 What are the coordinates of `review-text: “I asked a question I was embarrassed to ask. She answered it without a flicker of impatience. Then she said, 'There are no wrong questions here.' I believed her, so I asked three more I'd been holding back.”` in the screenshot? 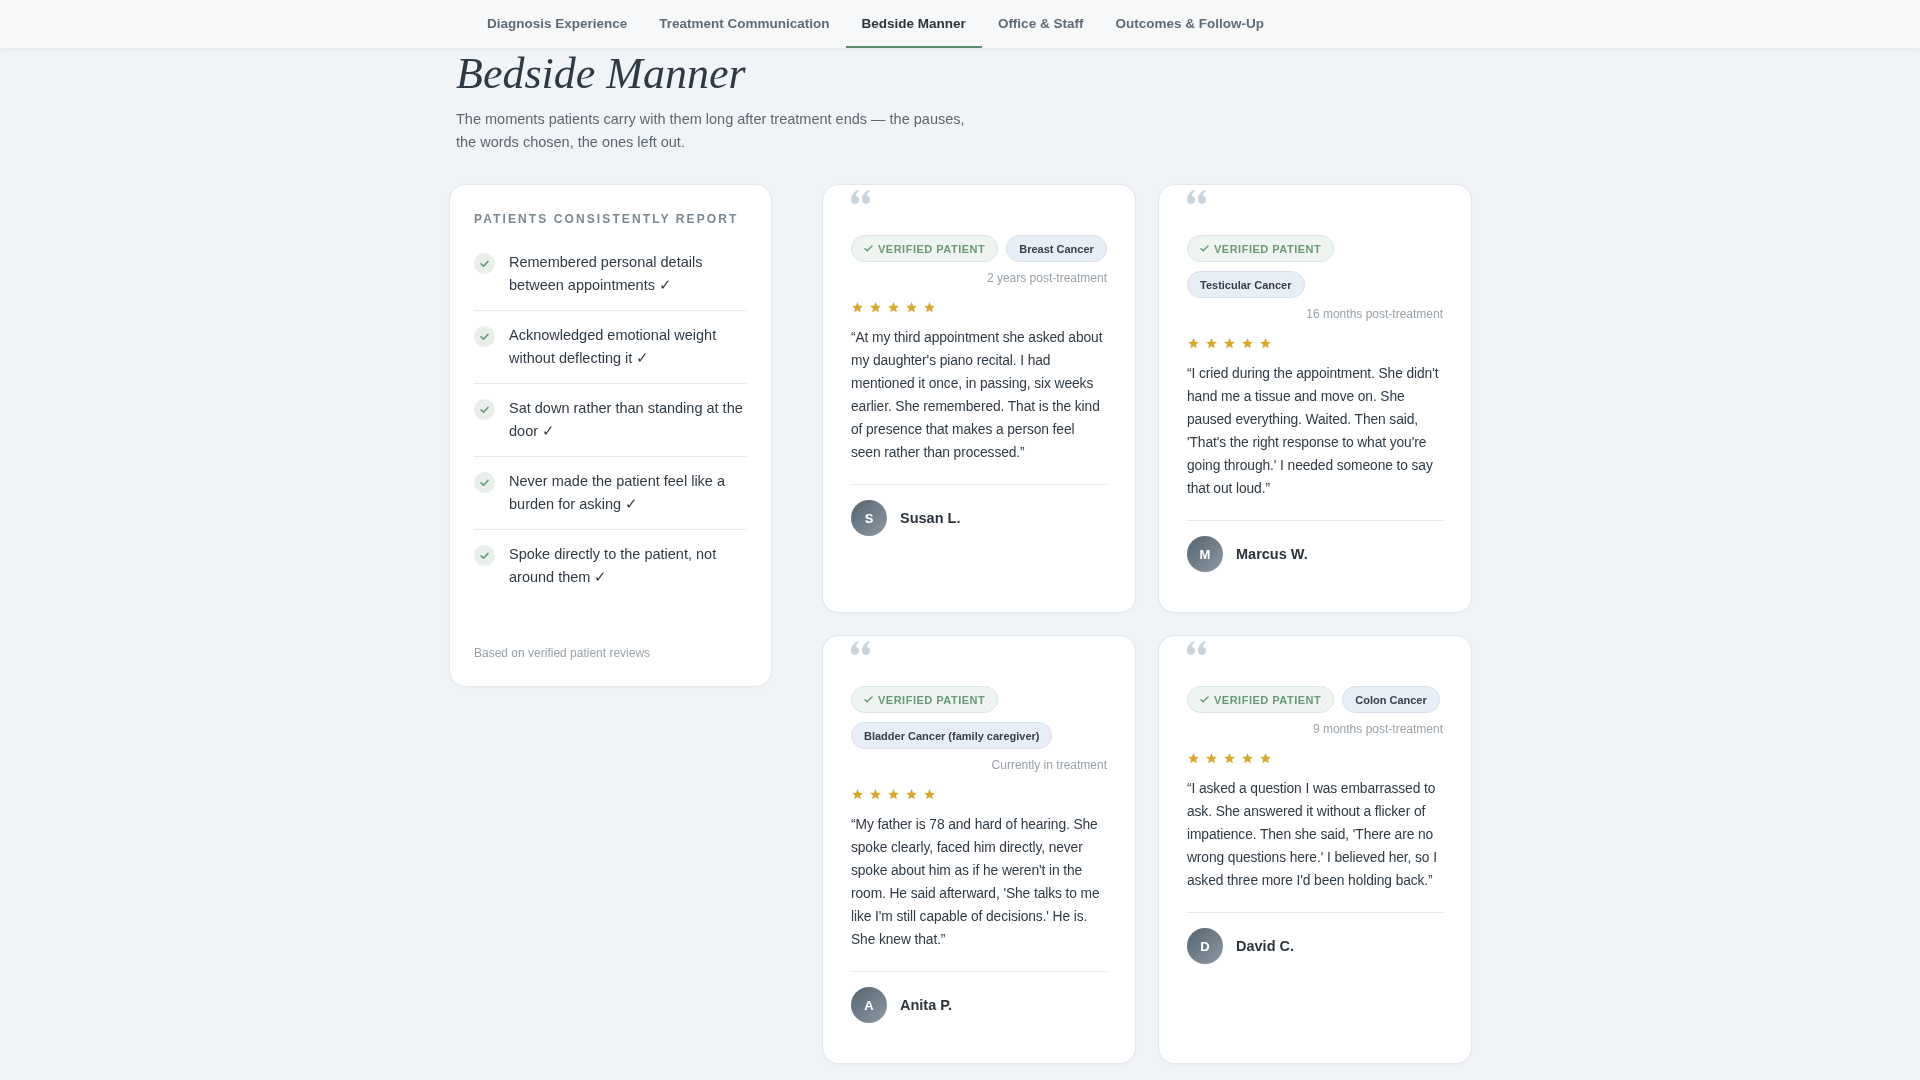 It's located at (1312, 835).